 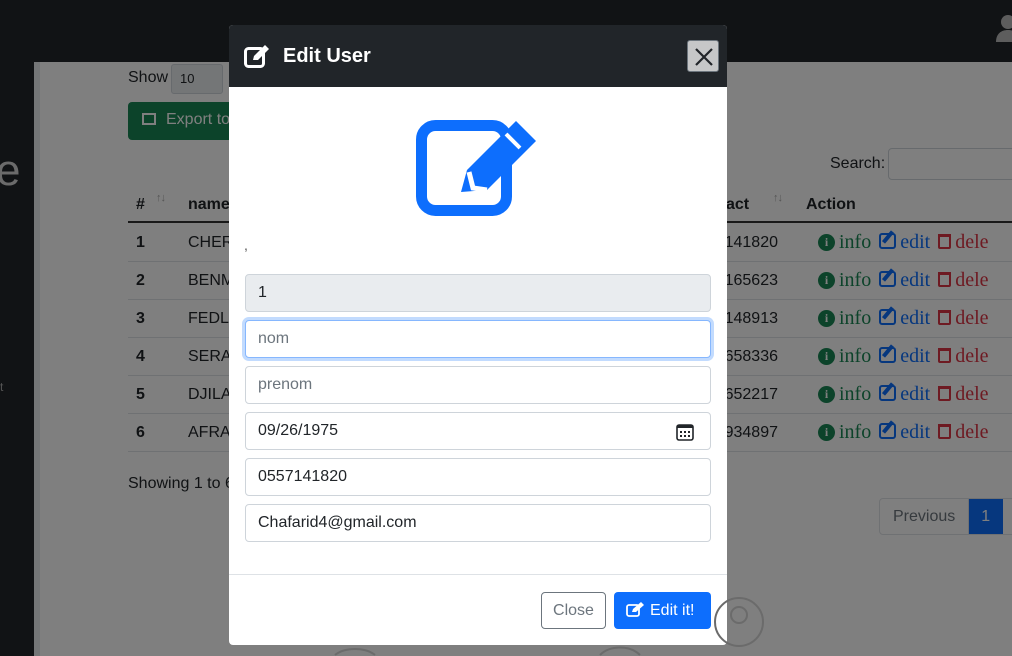 What do you see at coordinates (478, 385) in the screenshot?
I see `prenom-field` at bounding box center [478, 385].